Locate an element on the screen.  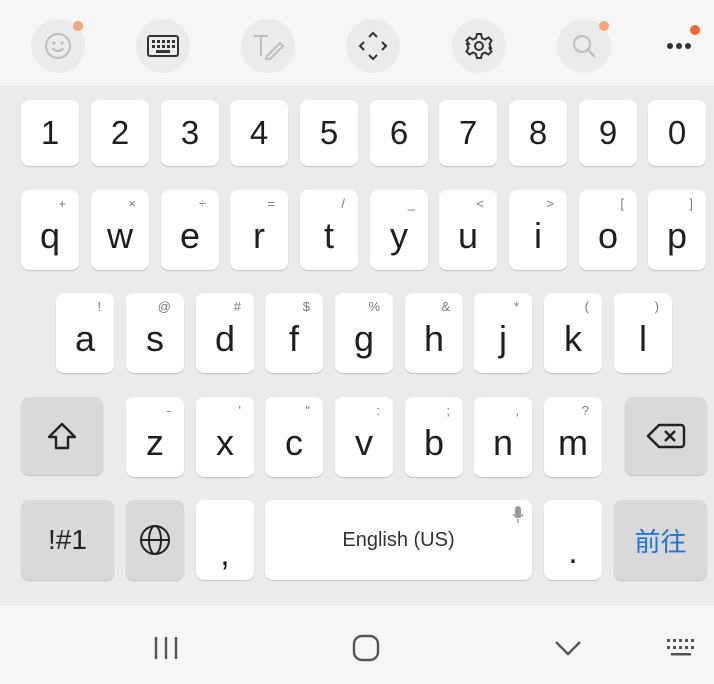
key-x: ' x is located at coordinates (225, 437).